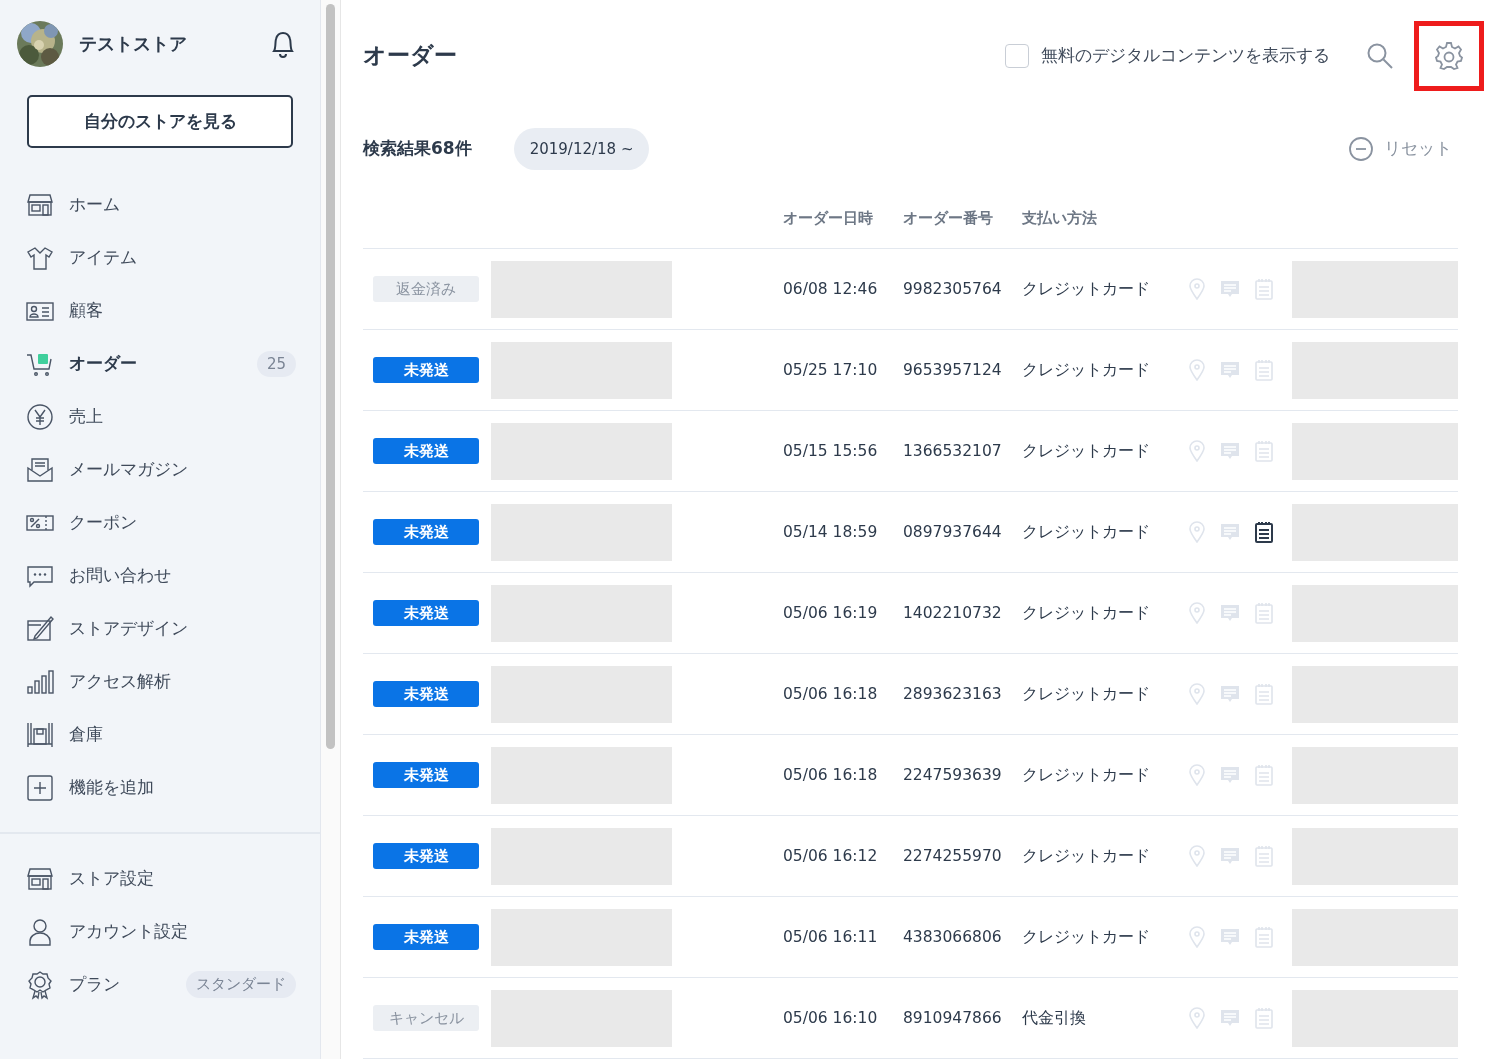 This screenshot has width=1500, height=1059. Describe the element at coordinates (160, 310) in the screenshot. I see `nav-item: 顧客` at that location.